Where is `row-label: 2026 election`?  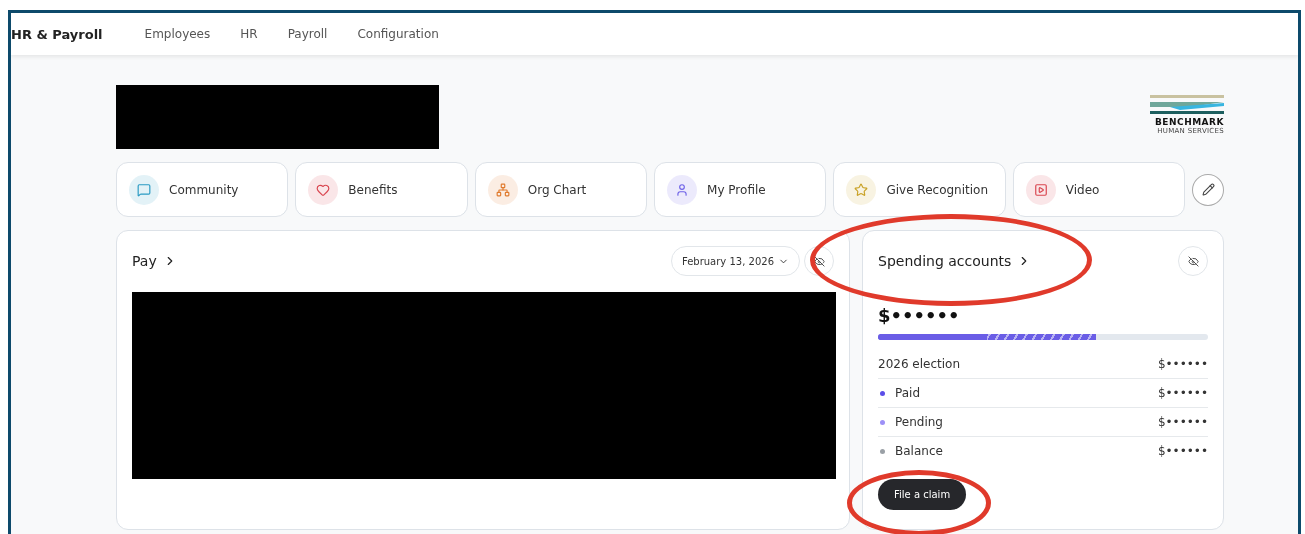 row-label: 2026 election is located at coordinates (919, 364).